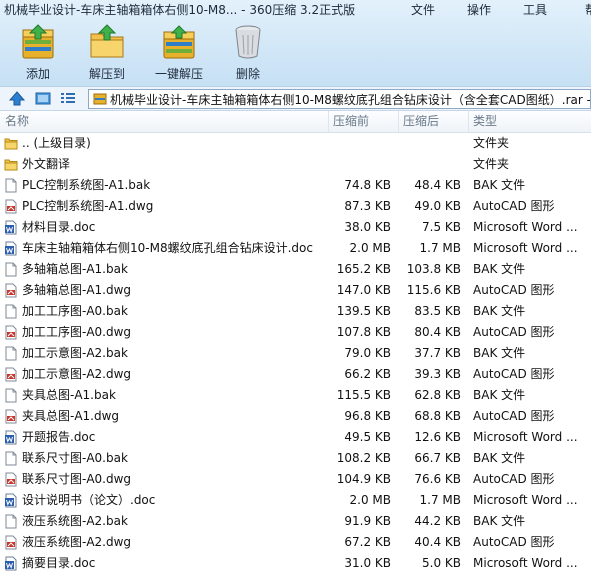  Describe the element at coordinates (295, 395) in the screenshot. I see `file-row: 夹具总图-A1.bak 115.5 KB 62.8 KB BAK 文件` at that location.